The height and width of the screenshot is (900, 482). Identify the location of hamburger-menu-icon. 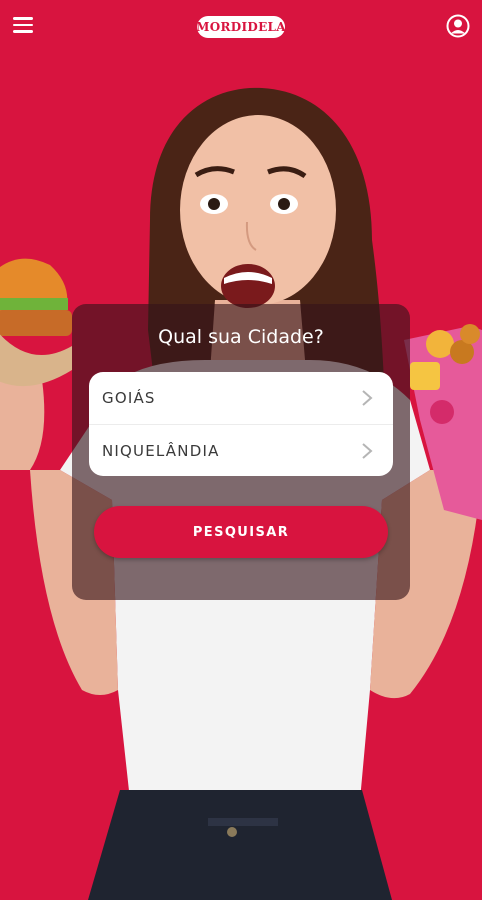
(23, 25).